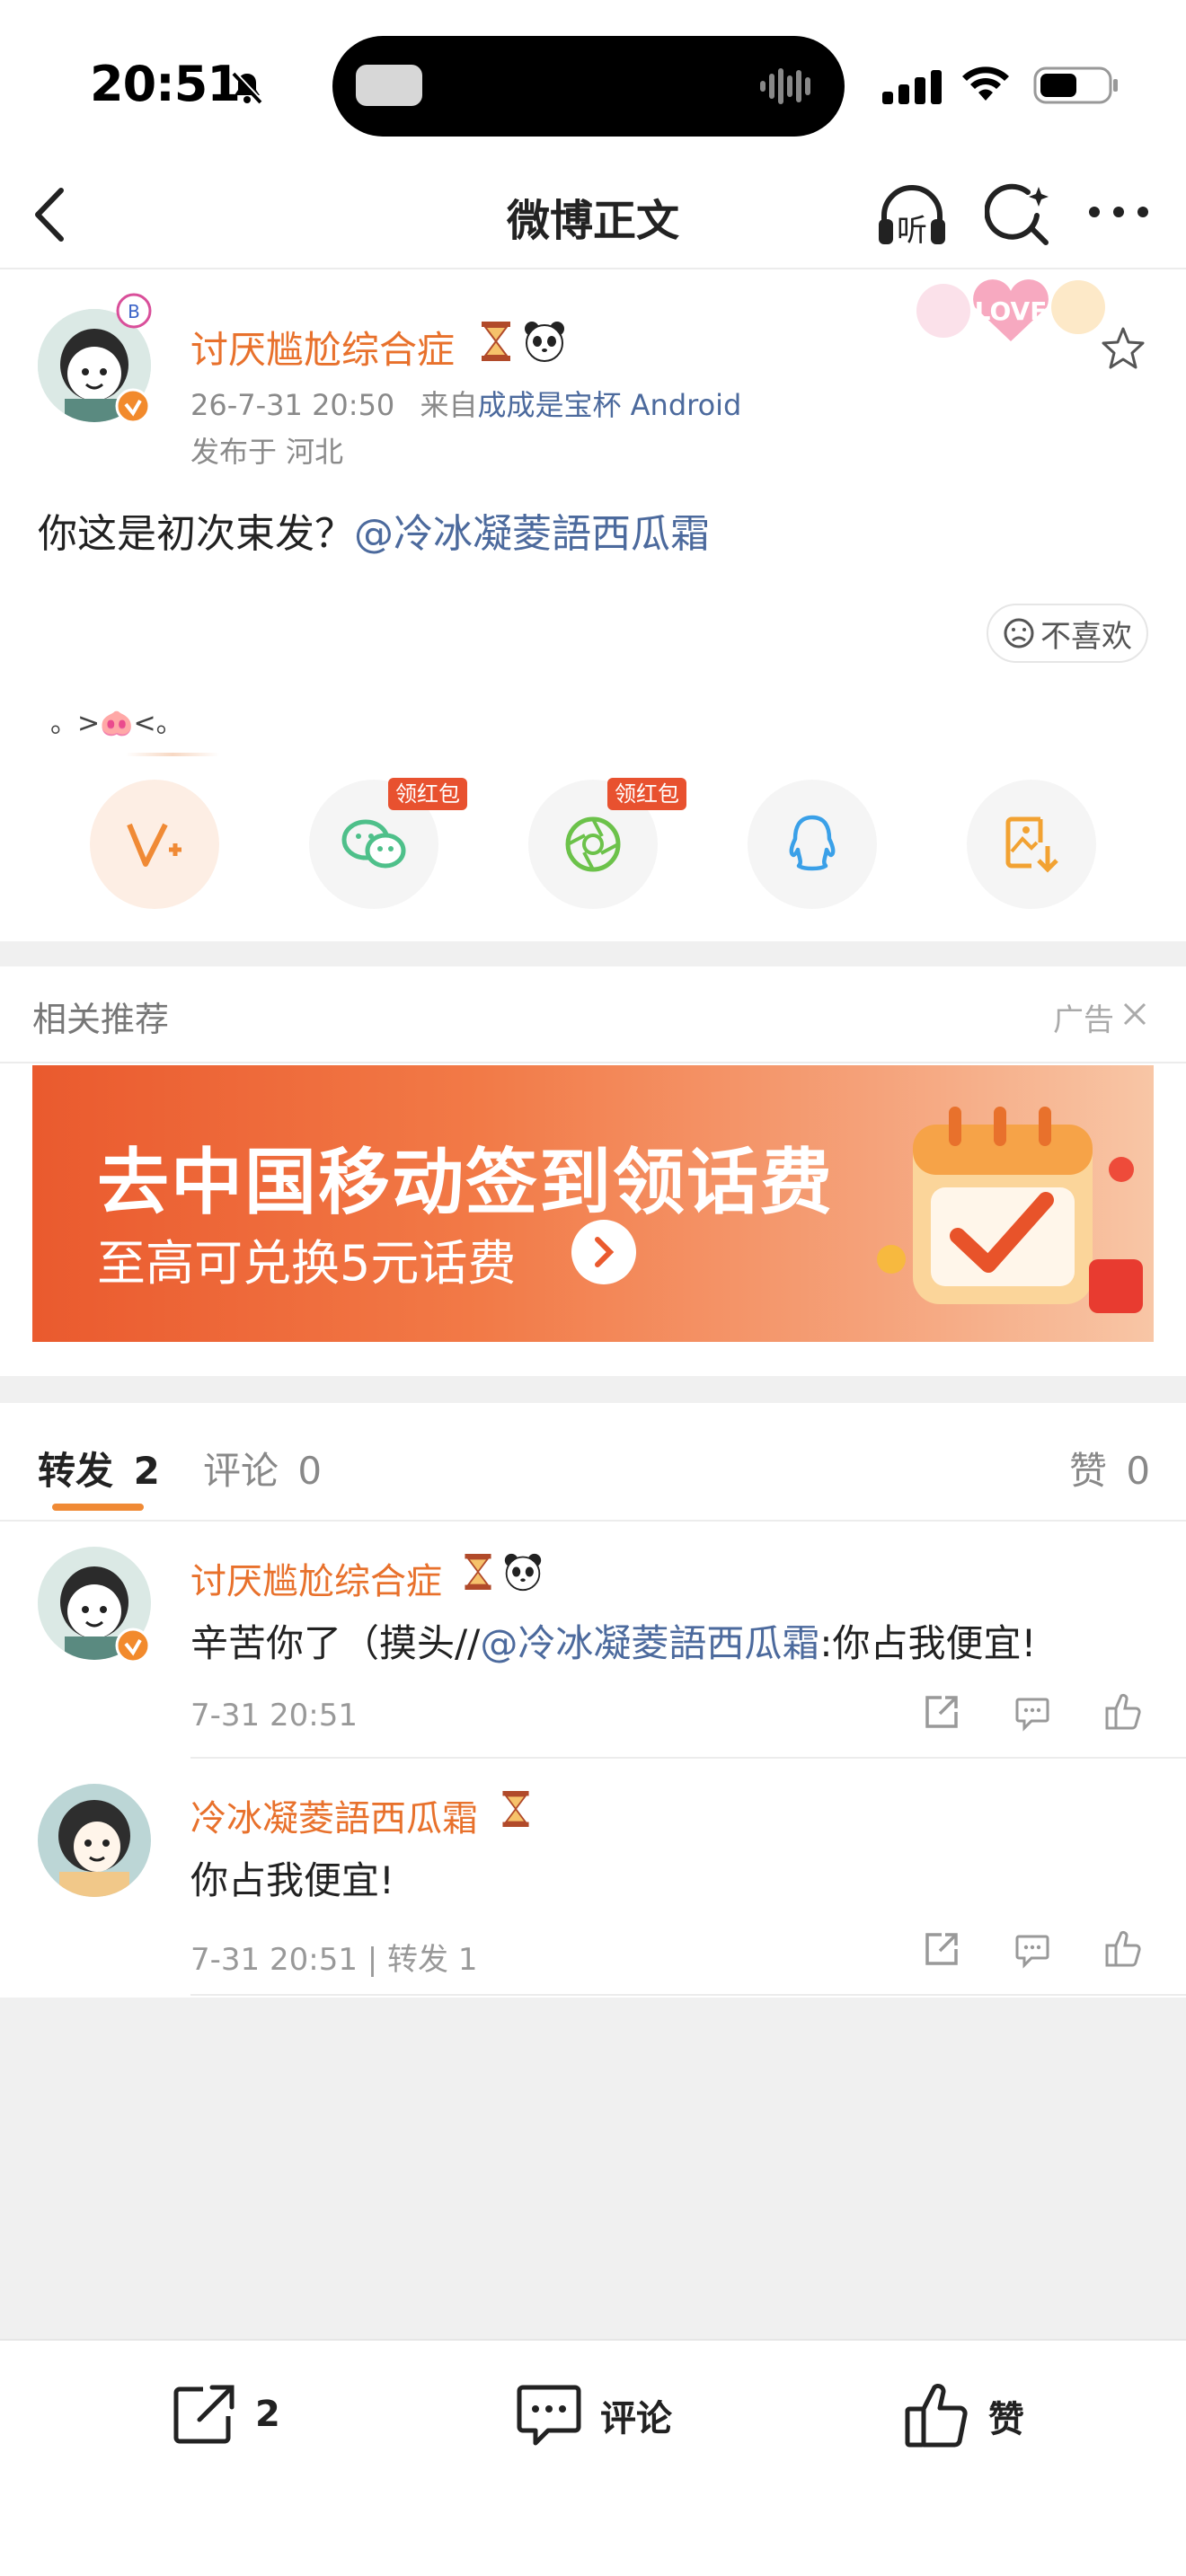 Image resolution: width=1186 pixels, height=2576 pixels. Describe the element at coordinates (1086, 636) in the screenshot. I see `dislike-label: 不喜欢` at that location.